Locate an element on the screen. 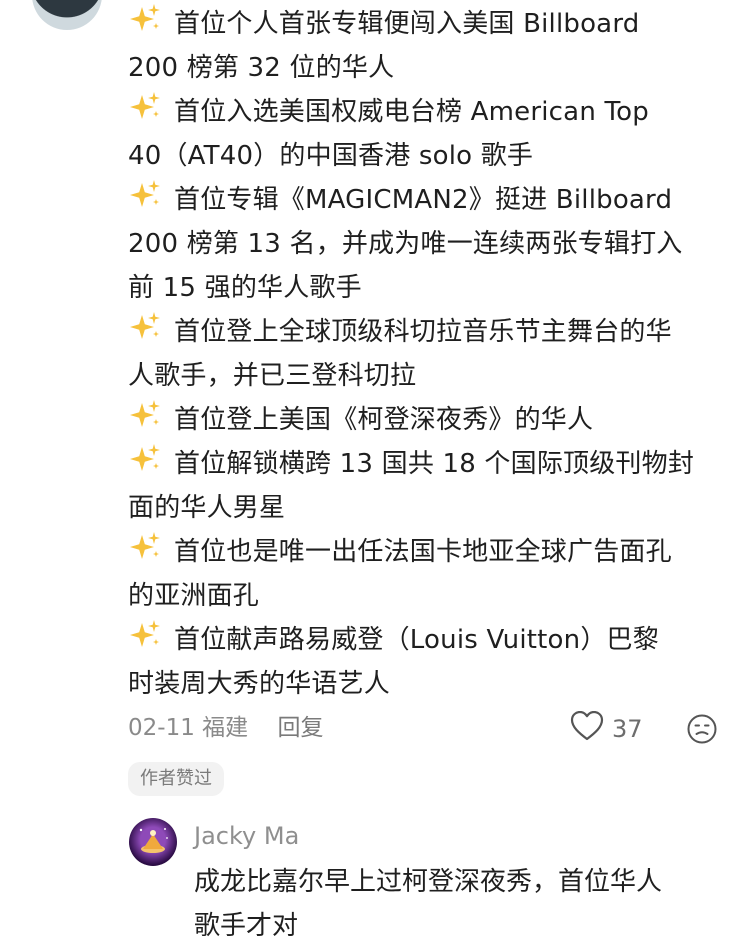 The image size is (750, 947). comment-line: 200 榜第 32 位的华人 is located at coordinates (261, 68).